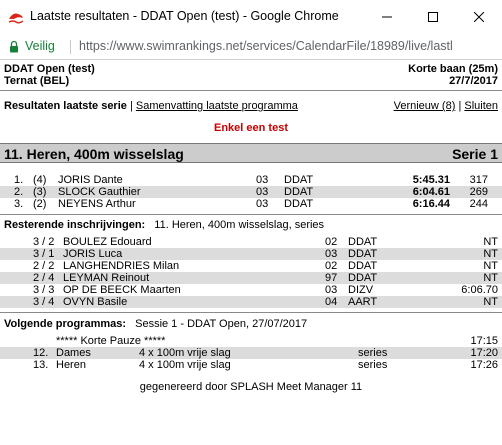 This screenshot has height=445, width=502. I want to click on entry-heat-lane: 3 / 3, so click(44, 290).